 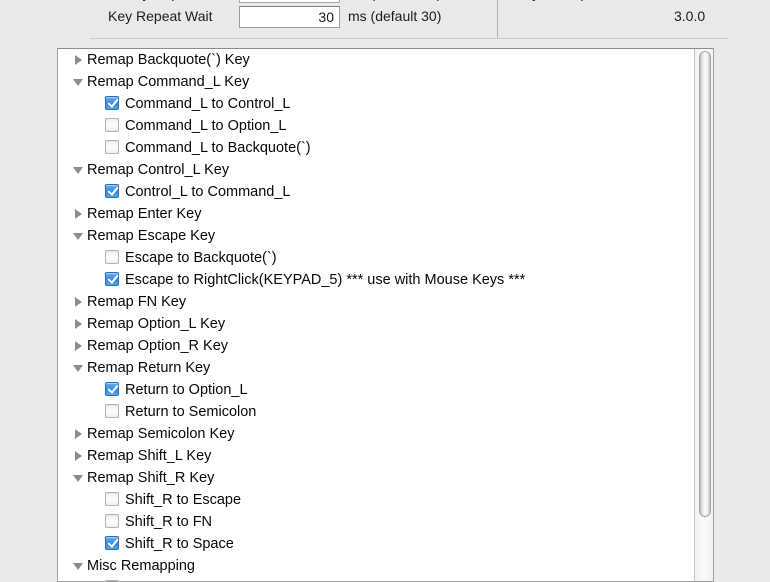 What do you see at coordinates (376, 368) in the screenshot?
I see `tree-group-row: Remap Return Key` at bounding box center [376, 368].